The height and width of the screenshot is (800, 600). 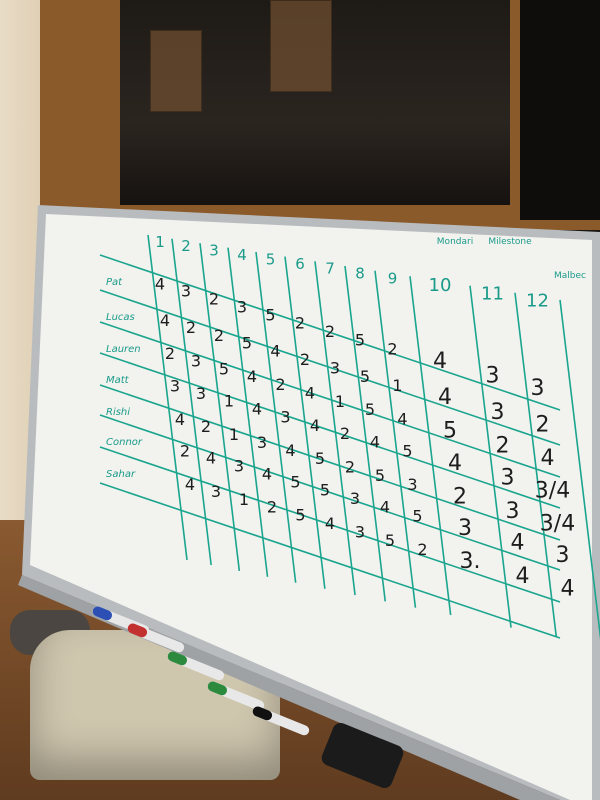 What do you see at coordinates (455, 242) in the screenshot?
I see `header-note: Mondari` at bounding box center [455, 242].